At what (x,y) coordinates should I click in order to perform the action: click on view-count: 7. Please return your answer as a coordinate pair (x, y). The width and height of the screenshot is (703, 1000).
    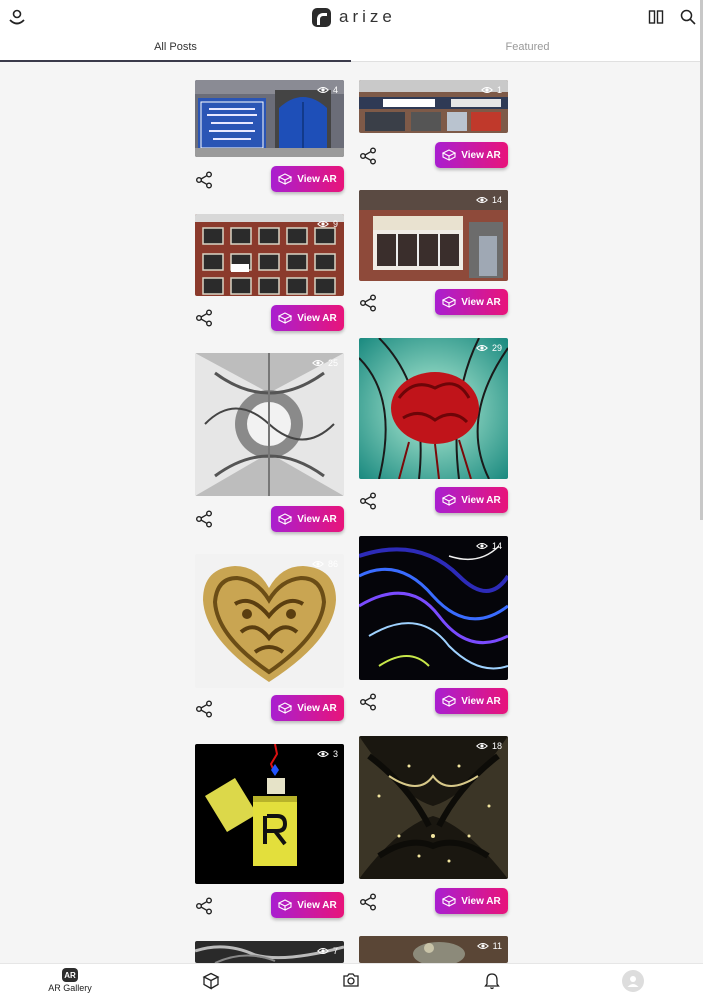
    Looking at the image, I should click on (327, 951).